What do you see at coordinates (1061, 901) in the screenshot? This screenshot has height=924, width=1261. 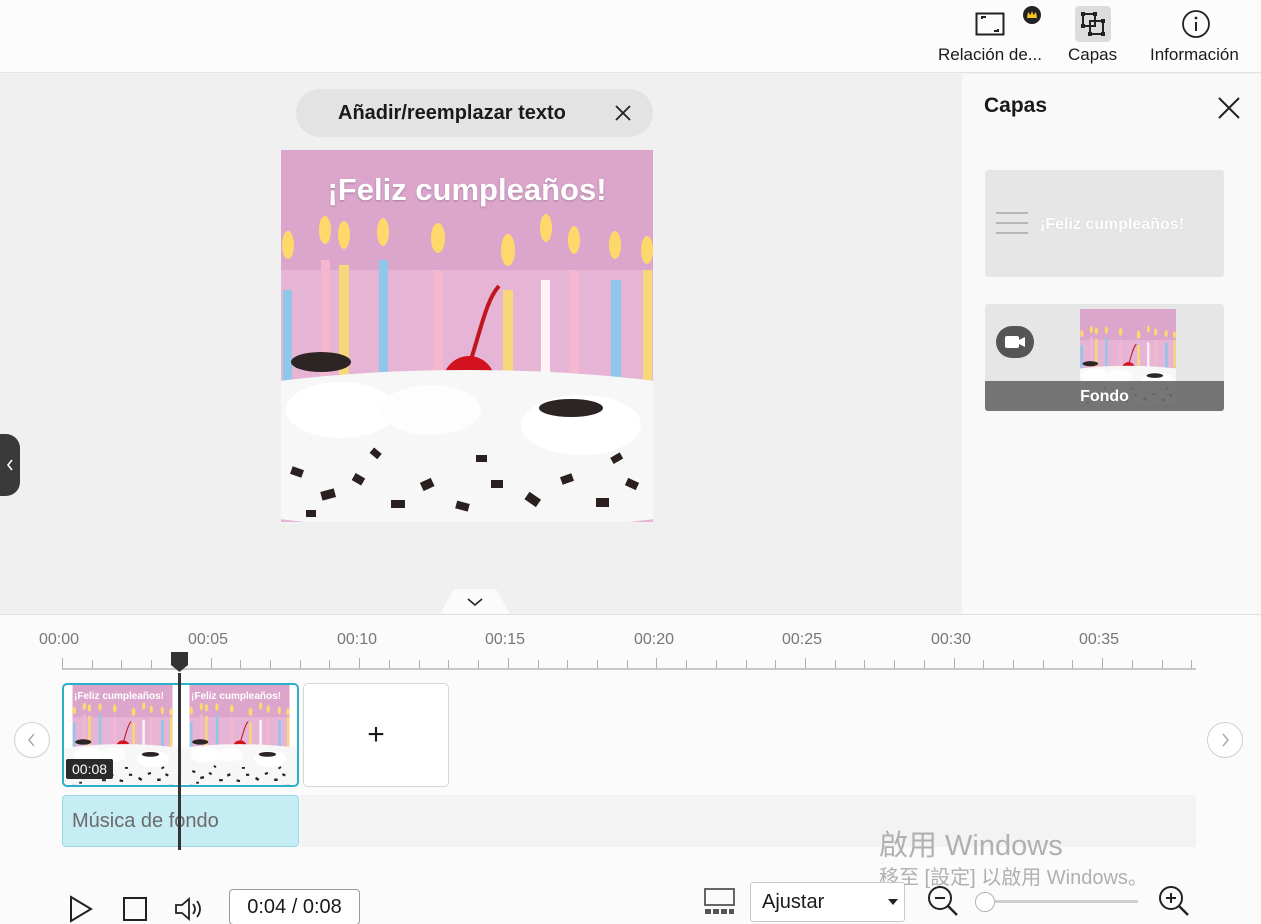 I see `zoom-slider-track` at bounding box center [1061, 901].